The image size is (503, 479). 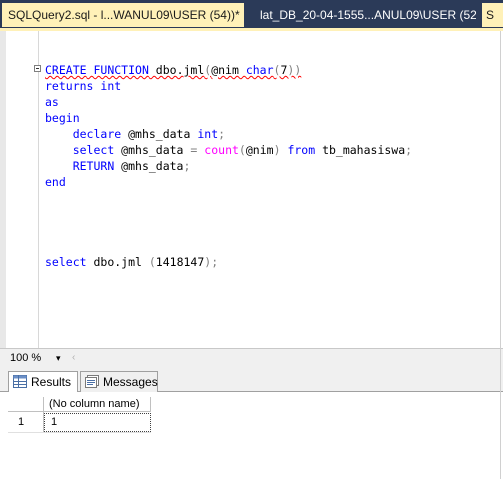 I want to click on code-token: RETURN, so click(x=93, y=166).